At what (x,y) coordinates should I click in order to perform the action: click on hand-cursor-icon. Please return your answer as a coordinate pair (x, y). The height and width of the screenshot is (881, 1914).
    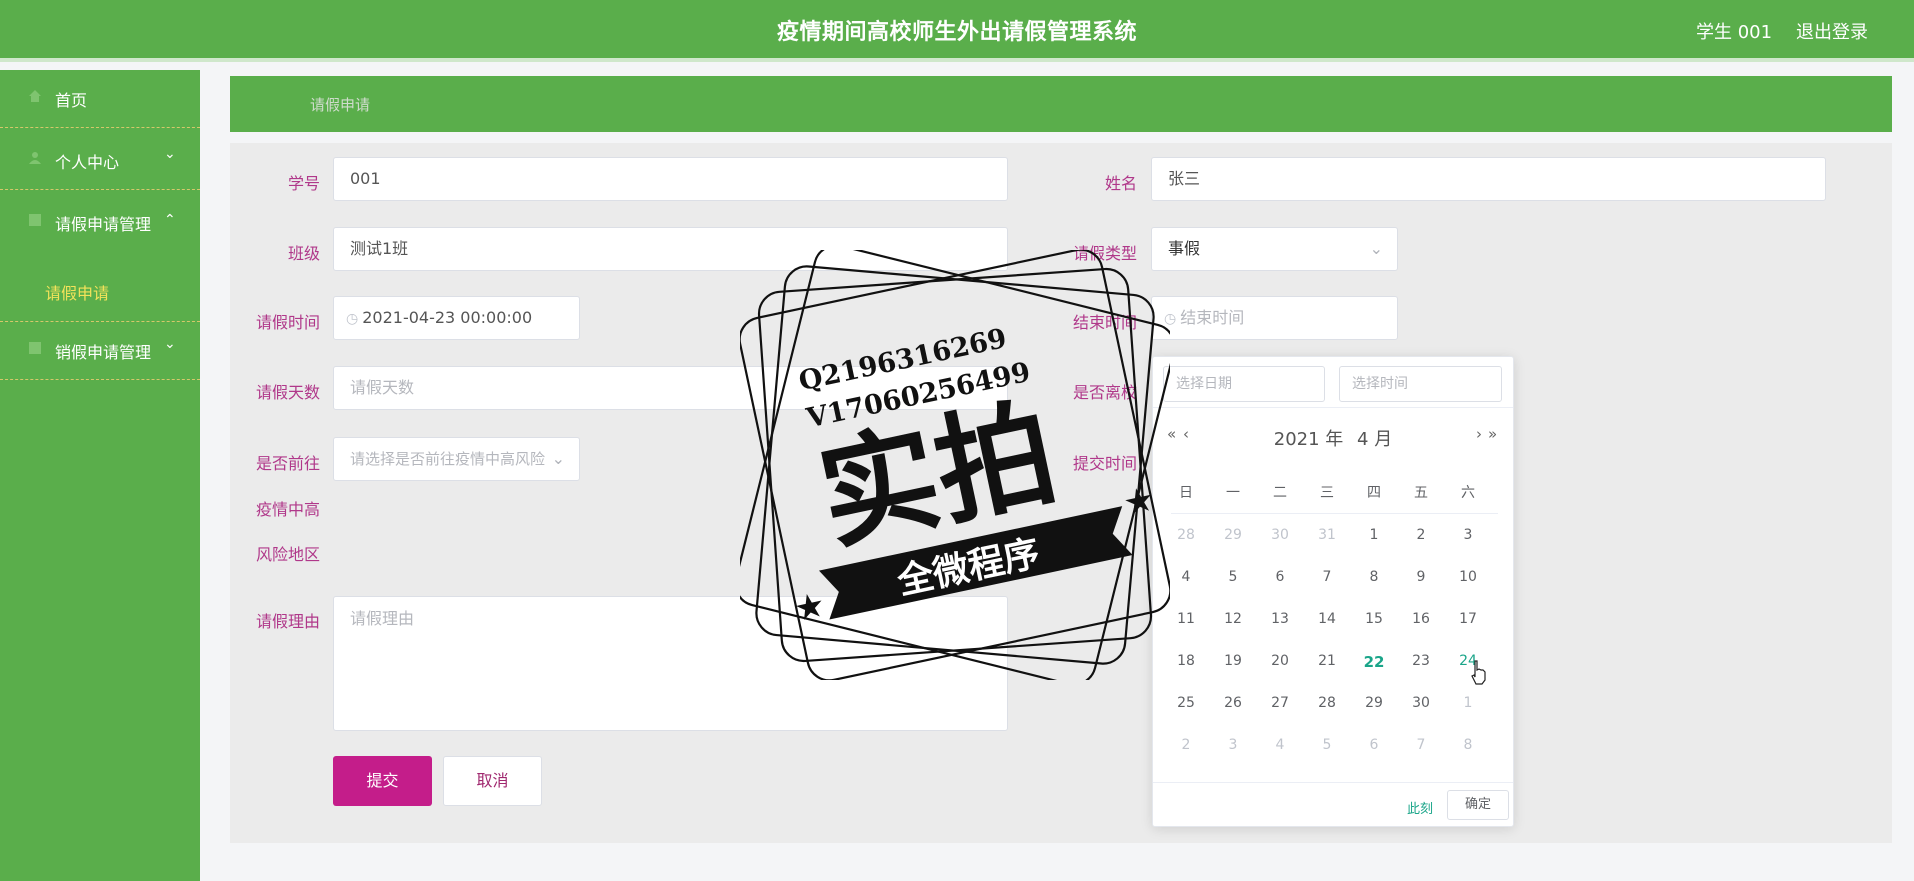
    Looking at the image, I should click on (1478, 672).